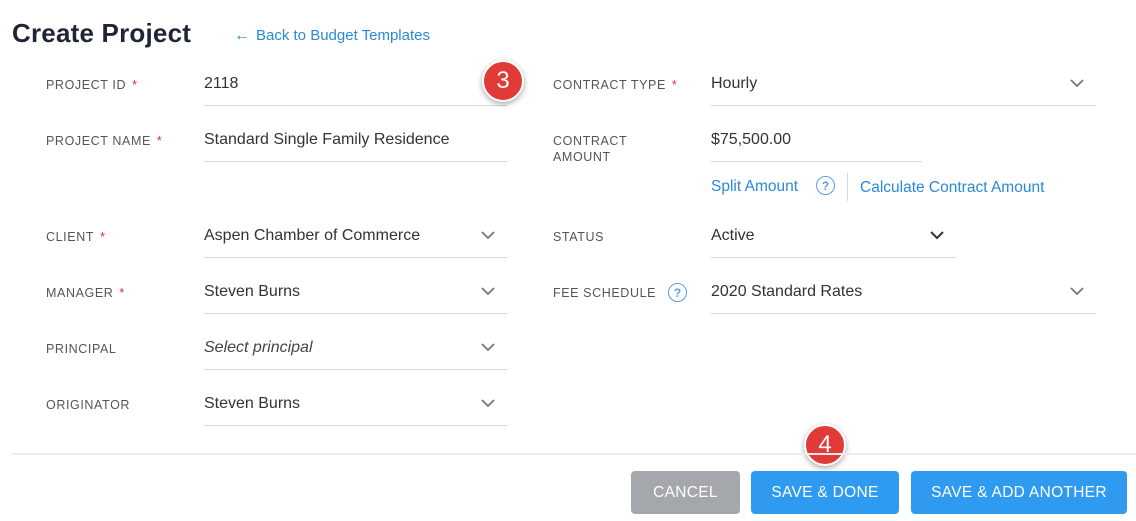 This screenshot has height=521, width=1136. I want to click on project-name-value: Standard Single Family Residence, so click(327, 139).